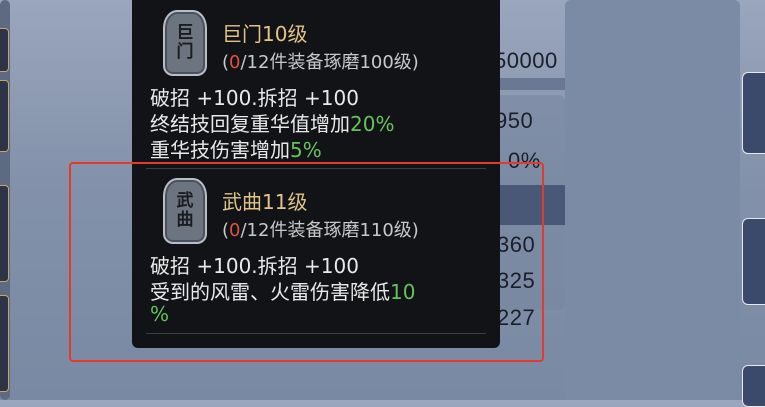 This screenshot has height=407, width=765. What do you see at coordinates (265, 34) in the screenshot?
I see `set-title: 巨门10级` at bounding box center [265, 34].